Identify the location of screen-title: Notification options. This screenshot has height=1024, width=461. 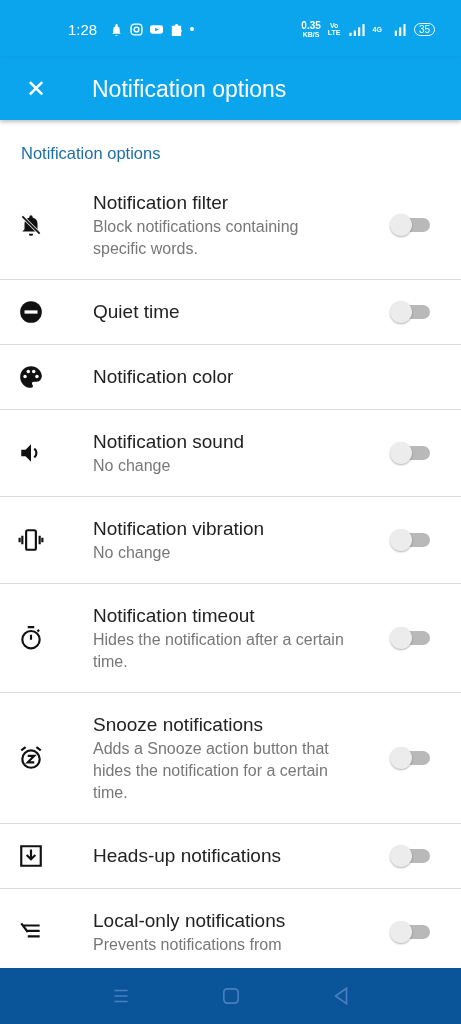
(189, 89).